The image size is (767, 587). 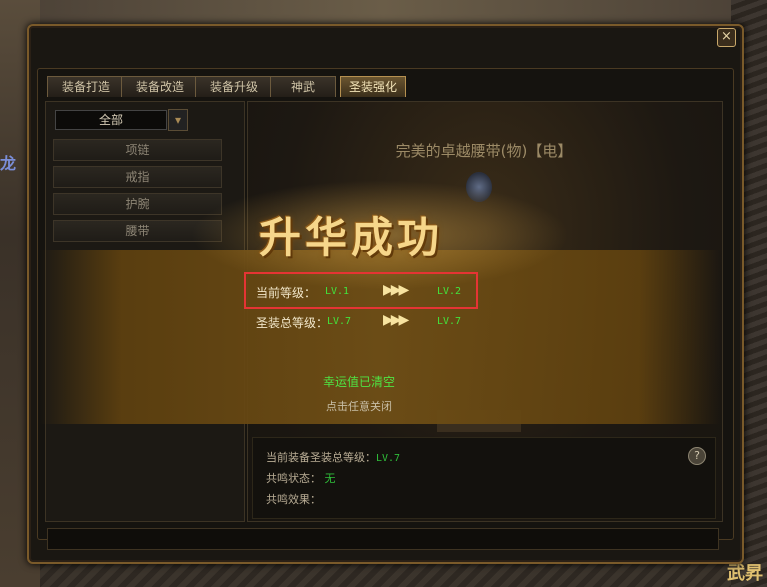 What do you see at coordinates (726, 37) in the screenshot?
I see `close-button: ×` at bounding box center [726, 37].